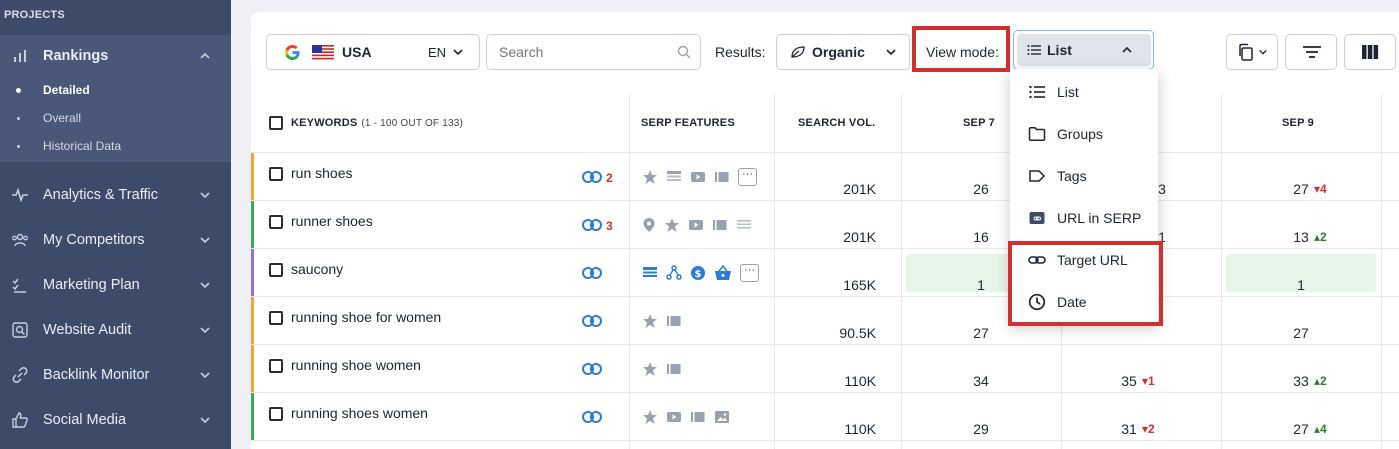 Image resolution: width=1399 pixels, height=449 pixels. I want to click on sidebar-item-marketing-plan: Marketing Plan, so click(115, 285).